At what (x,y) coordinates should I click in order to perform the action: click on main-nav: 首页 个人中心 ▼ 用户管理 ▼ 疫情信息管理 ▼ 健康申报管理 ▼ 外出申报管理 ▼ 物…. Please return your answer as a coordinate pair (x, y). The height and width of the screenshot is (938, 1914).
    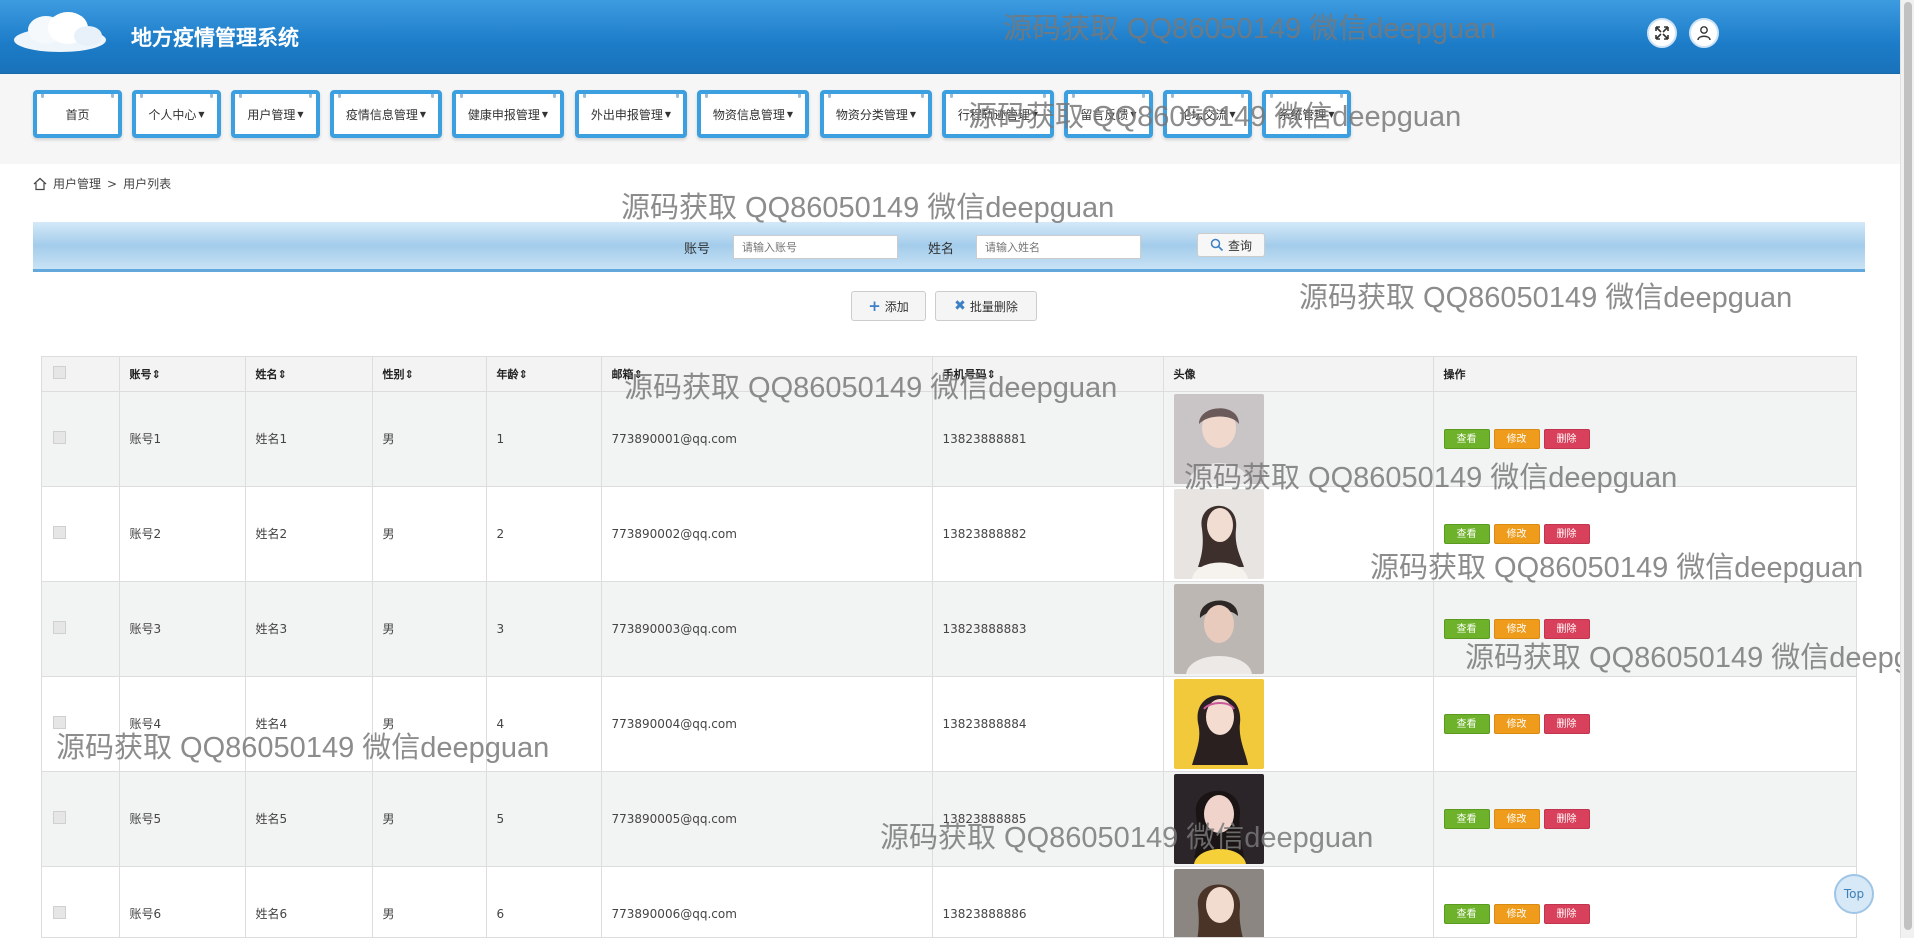
    Looking at the image, I should click on (950, 119).